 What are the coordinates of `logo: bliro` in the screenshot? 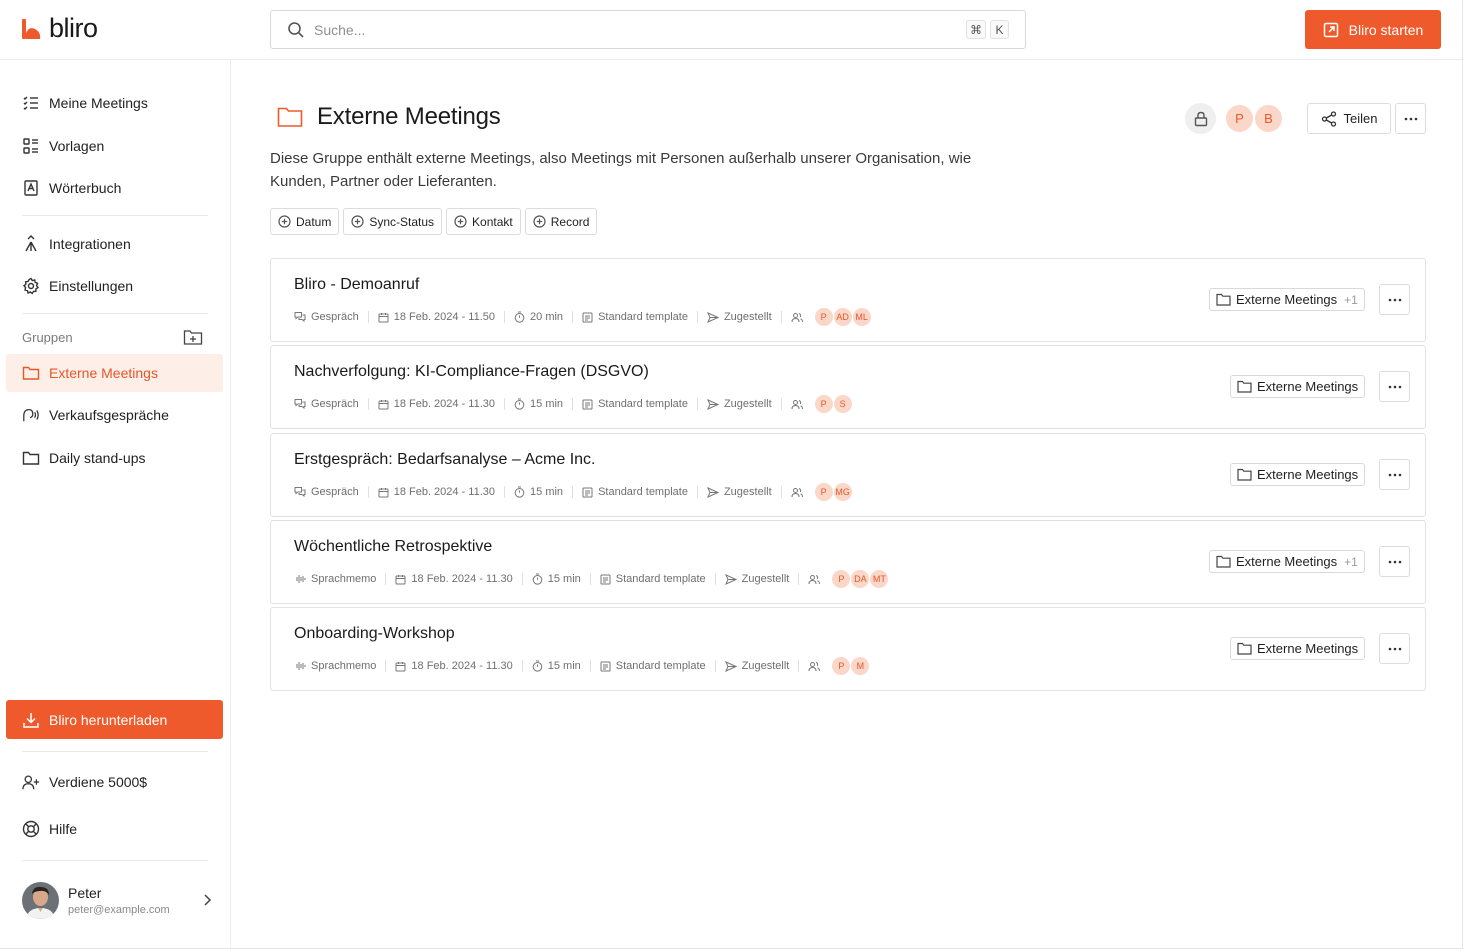 It's located at (59, 28).